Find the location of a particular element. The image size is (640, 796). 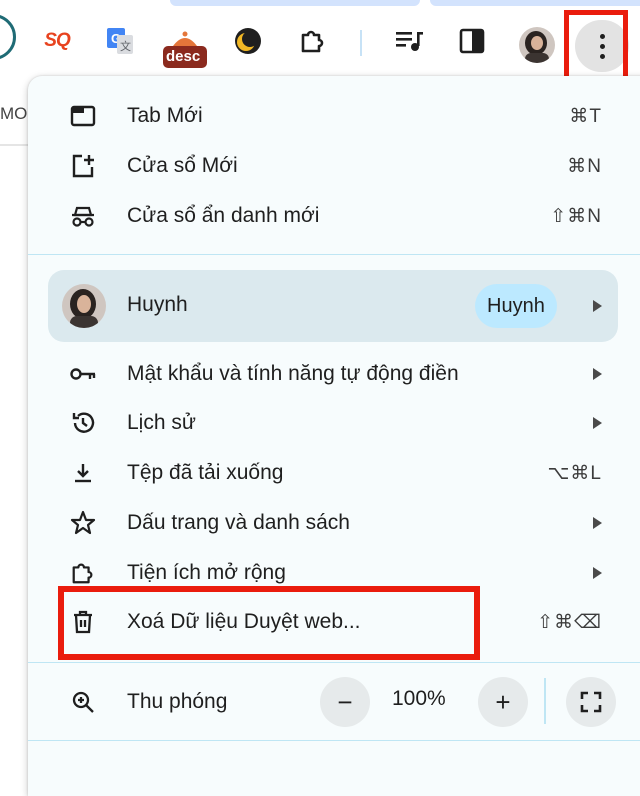

new-tab-icon is located at coordinates (83, 116).